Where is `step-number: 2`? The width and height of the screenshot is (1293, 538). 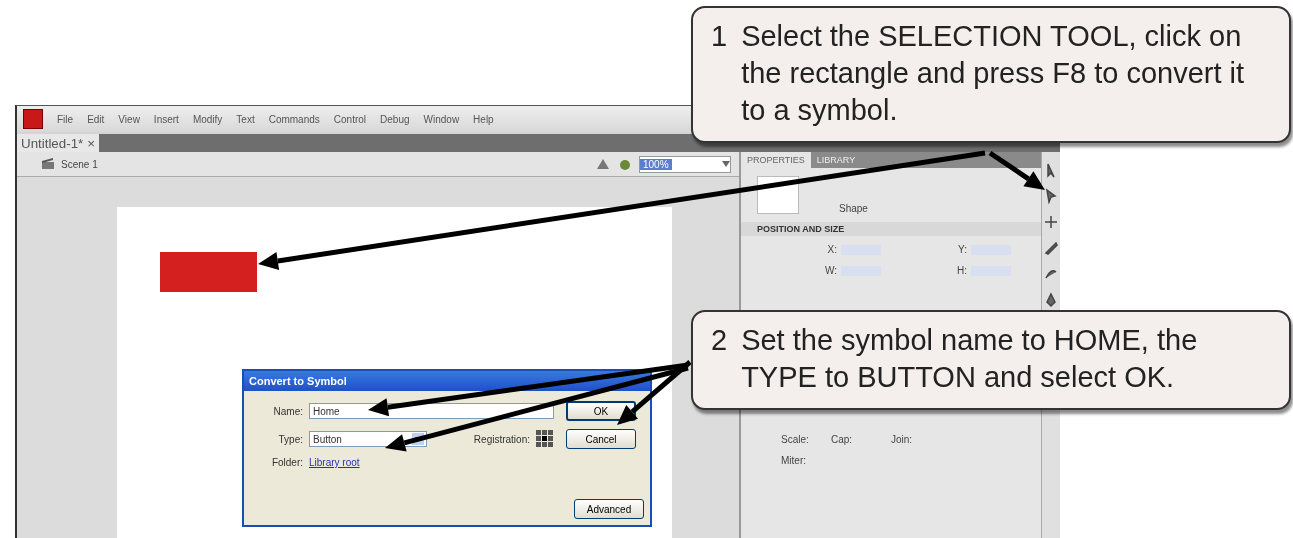 step-number: 2 is located at coordinates (719, 340).